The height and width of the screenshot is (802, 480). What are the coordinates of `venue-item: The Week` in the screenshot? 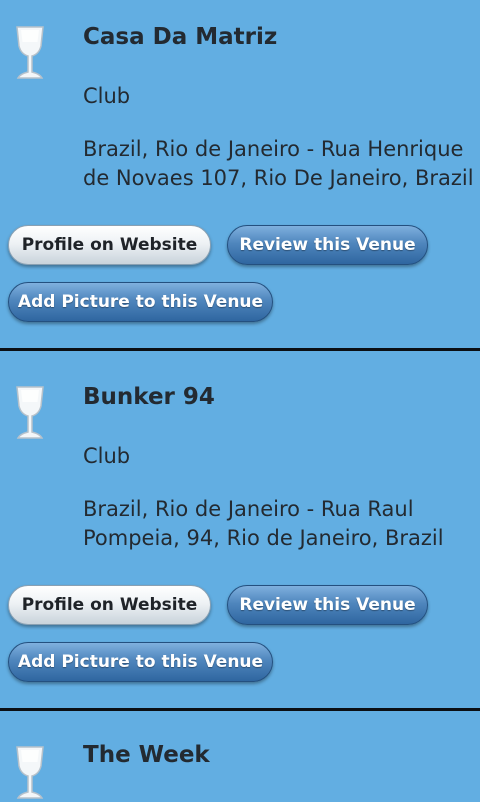 It's located at (240, 755).